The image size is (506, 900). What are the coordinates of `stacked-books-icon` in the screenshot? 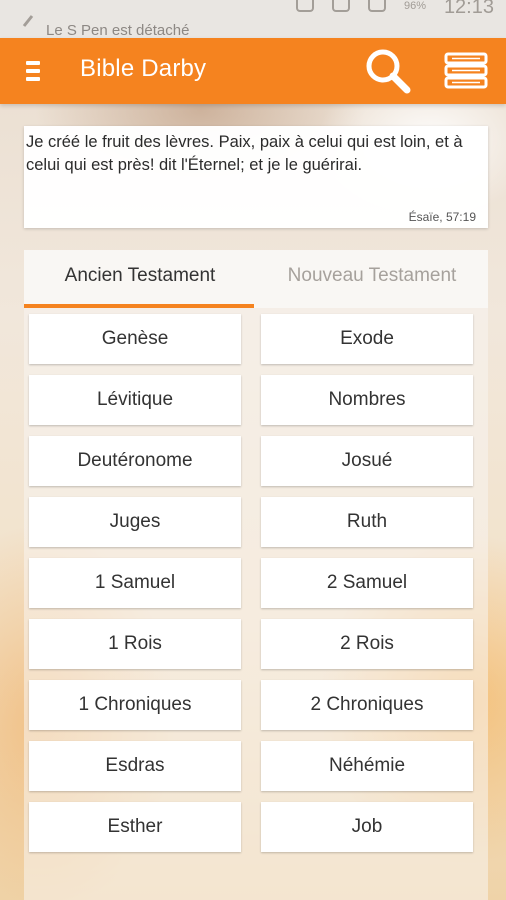 It's located at (466, 70).